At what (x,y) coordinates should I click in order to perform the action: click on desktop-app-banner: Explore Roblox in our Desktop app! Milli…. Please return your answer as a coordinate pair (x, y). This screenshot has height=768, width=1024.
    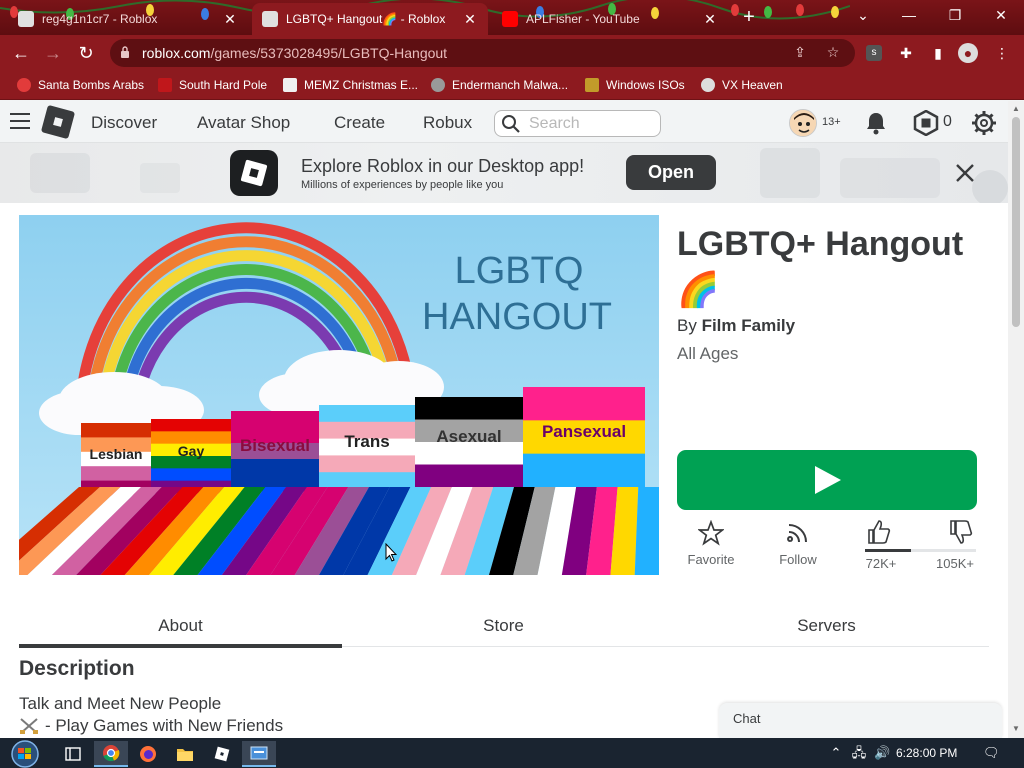
    Looking at the image, I should click on (504, 173).